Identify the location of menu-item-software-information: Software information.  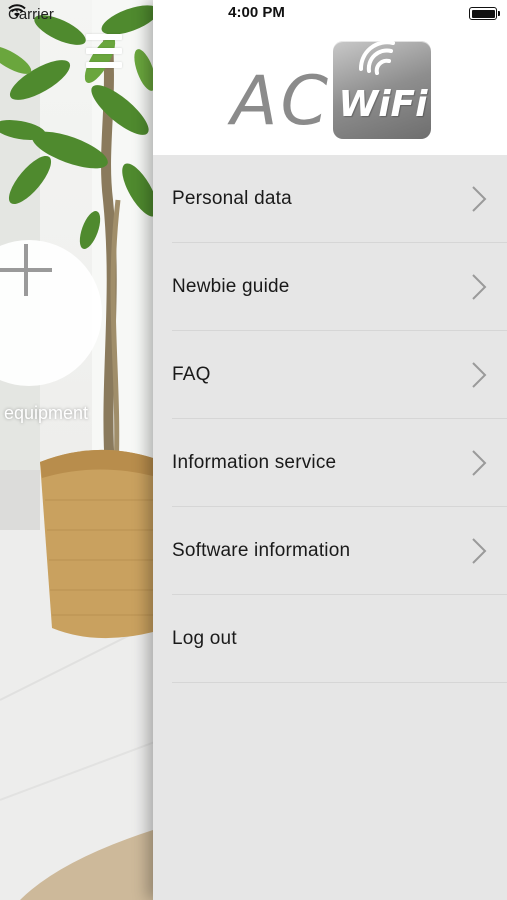
(330, 551).